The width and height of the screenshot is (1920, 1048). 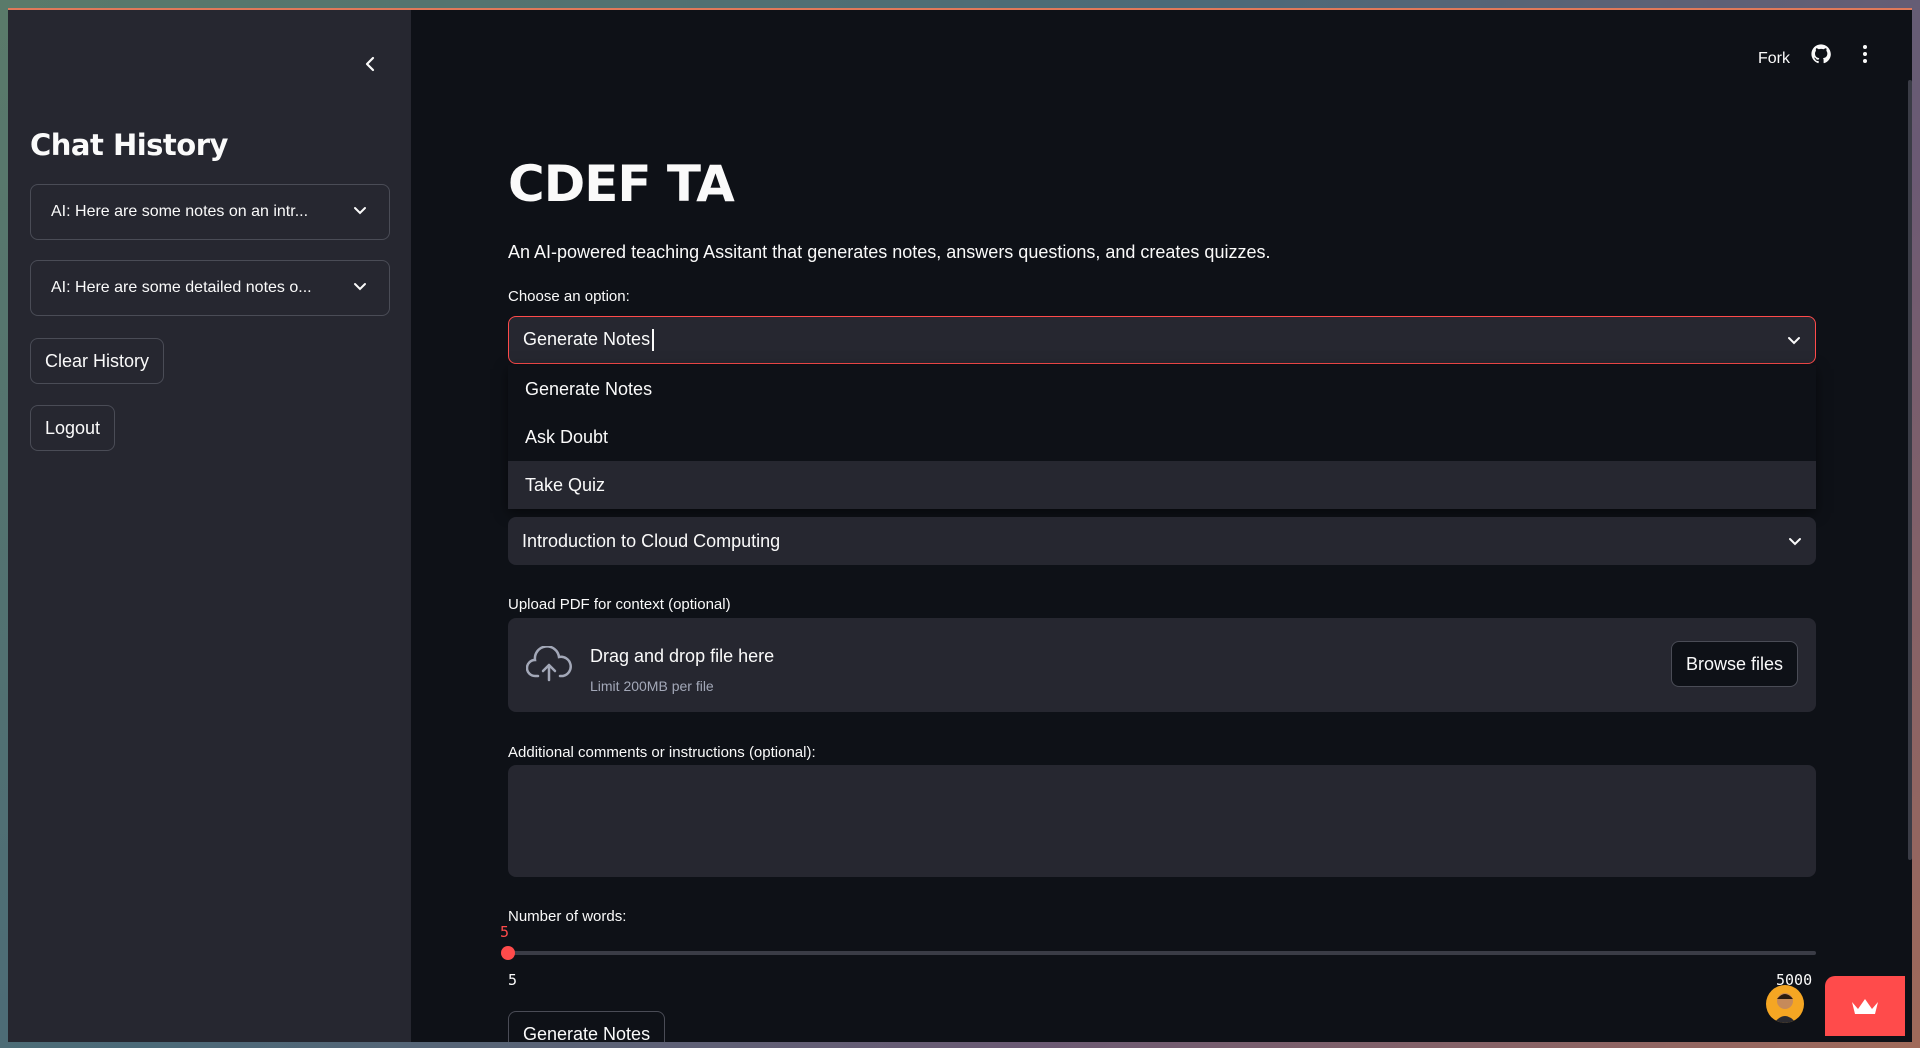 What do you see at coordinates (129, 145) in the screenshot?
I see `sidebar-title: Chat History` at bounding box center [129, 145].